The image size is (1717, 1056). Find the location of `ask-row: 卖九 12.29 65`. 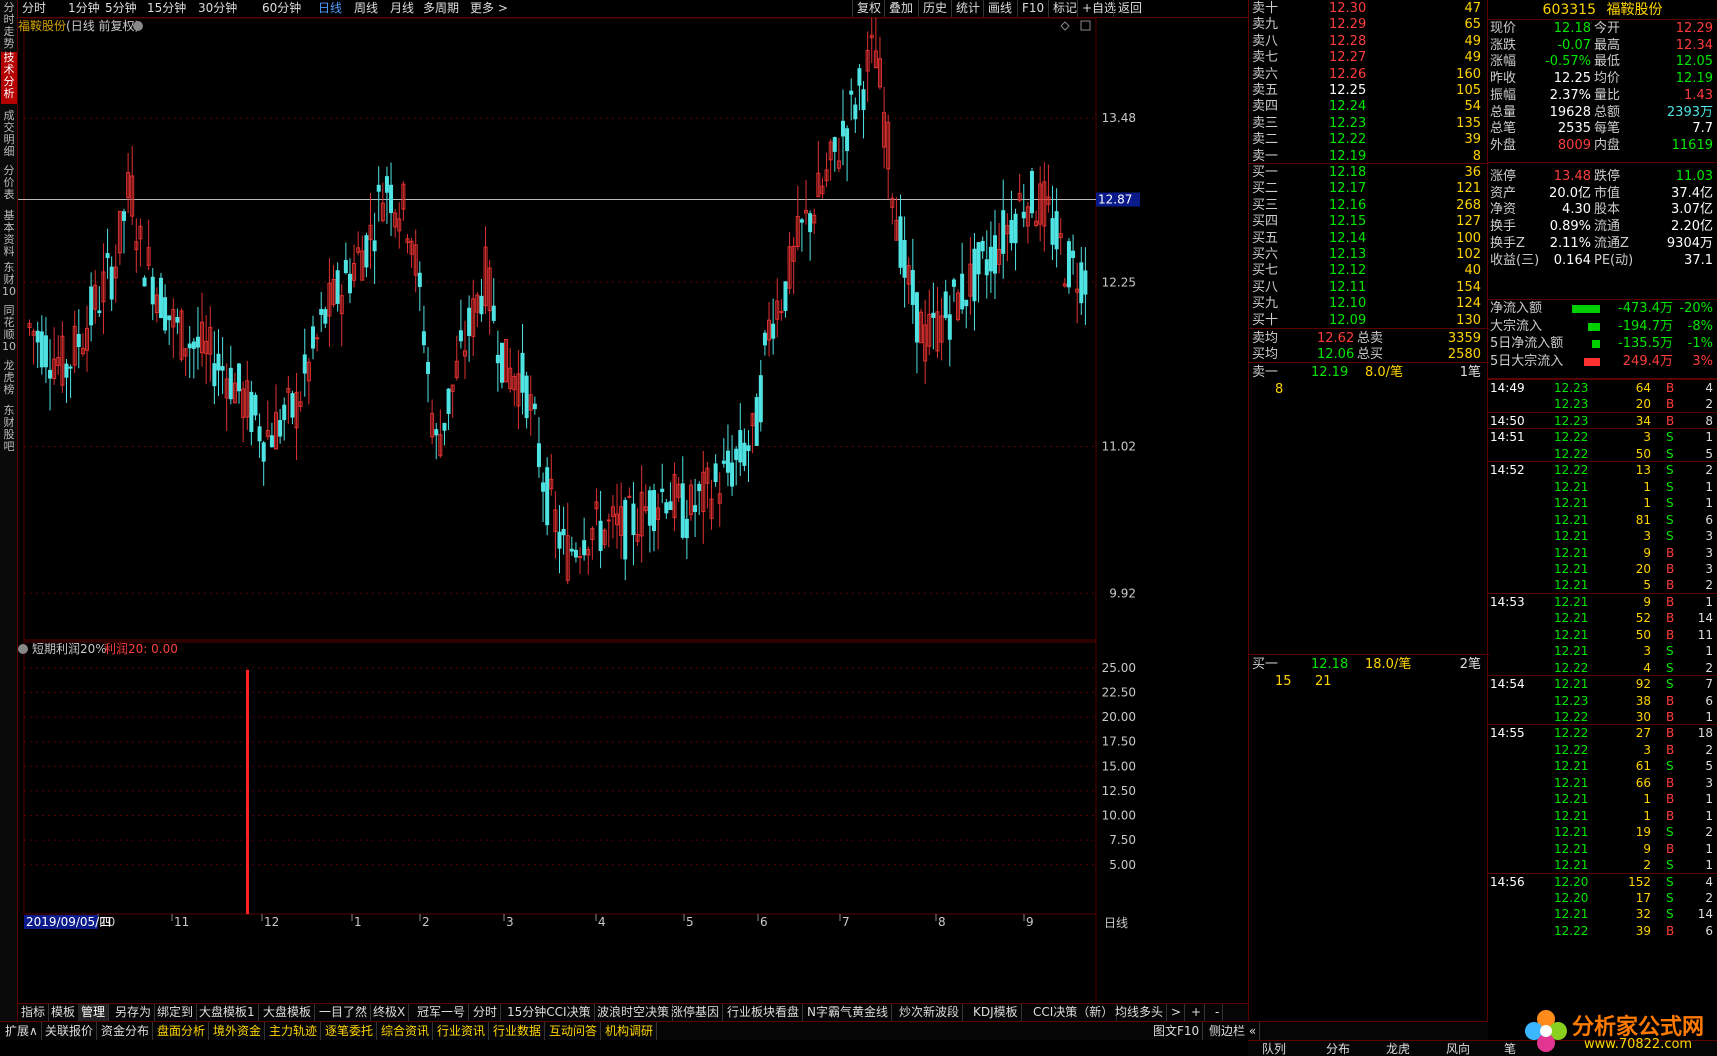

ask-row: 卖九 12.29 65 is located at coordinates (1369, 24).